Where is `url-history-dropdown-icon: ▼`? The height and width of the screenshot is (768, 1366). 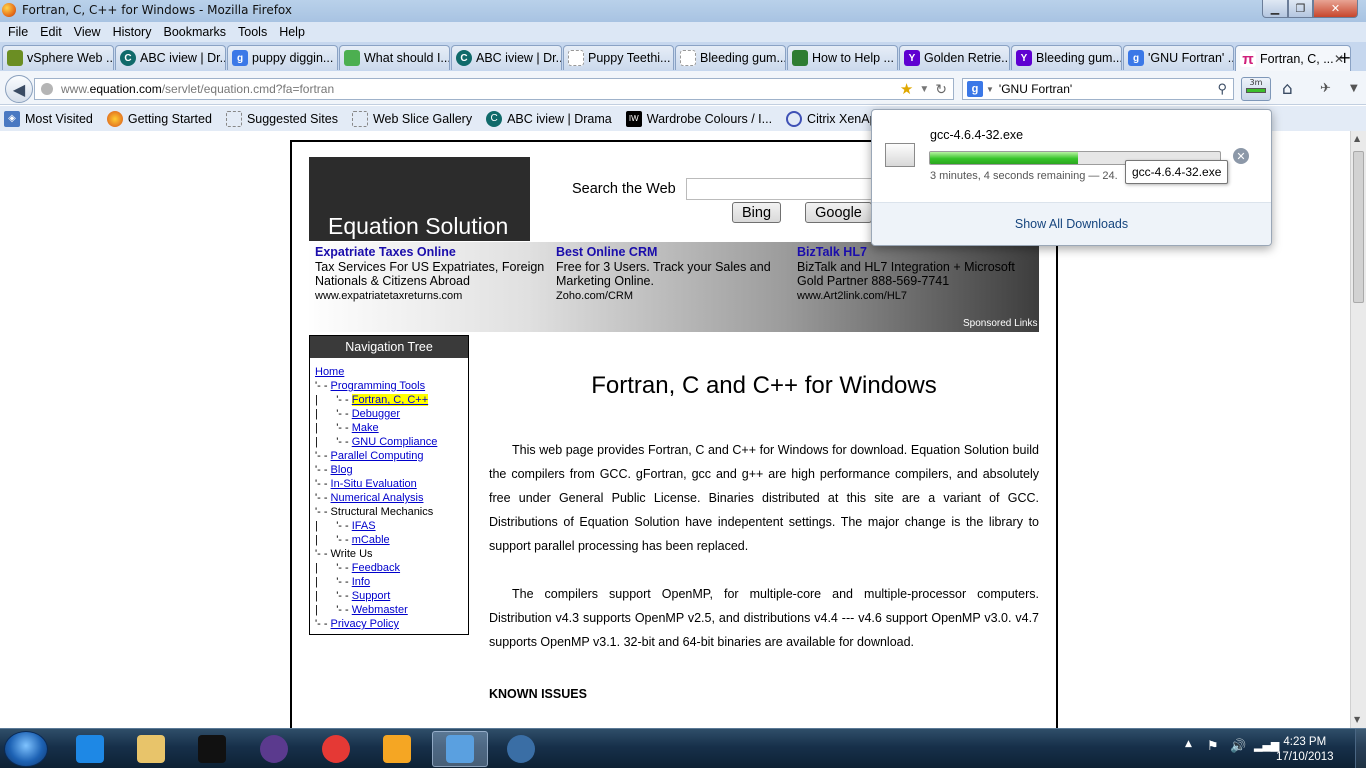 url-history-dropdown-icon: ▼ is located at coordinates (924, 89).